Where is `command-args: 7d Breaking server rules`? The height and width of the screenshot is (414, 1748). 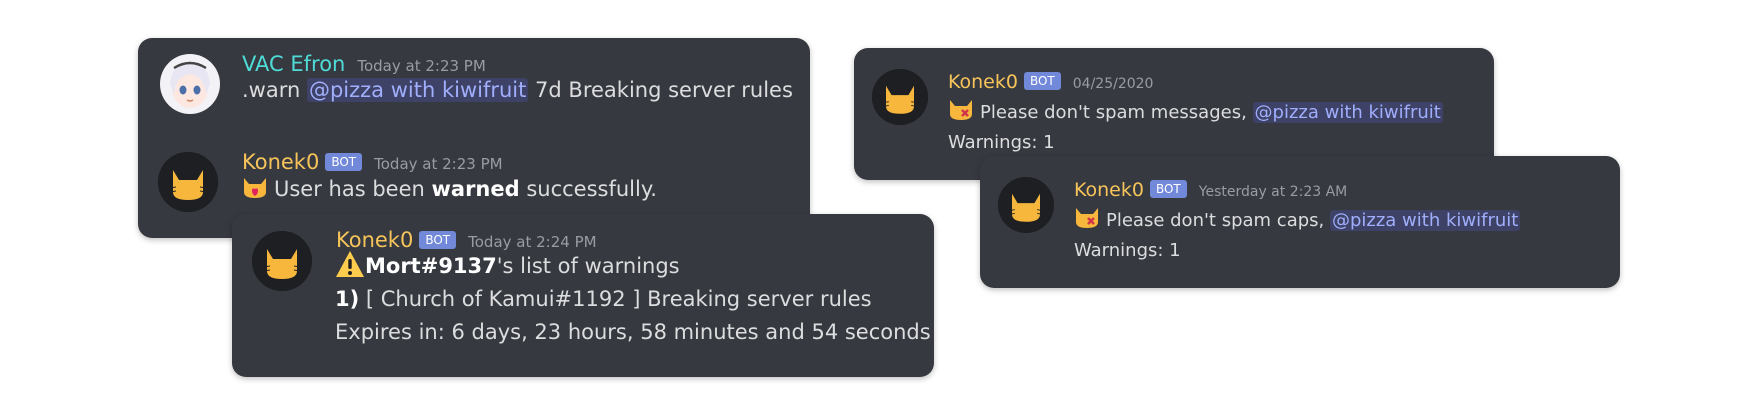
command-args: 7d Breaking server rules is located at coordinates (660, 90).